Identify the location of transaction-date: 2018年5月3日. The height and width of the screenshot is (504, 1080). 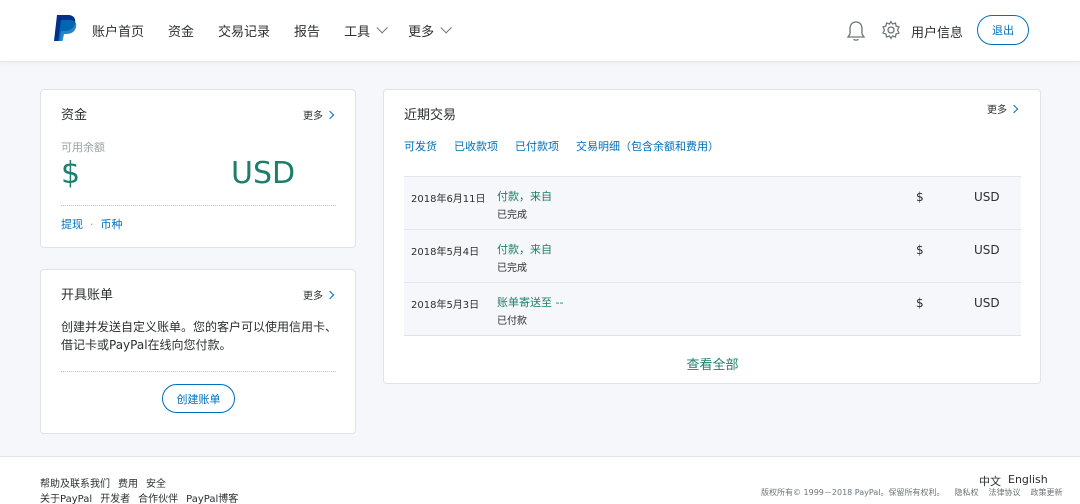
(445, 305).